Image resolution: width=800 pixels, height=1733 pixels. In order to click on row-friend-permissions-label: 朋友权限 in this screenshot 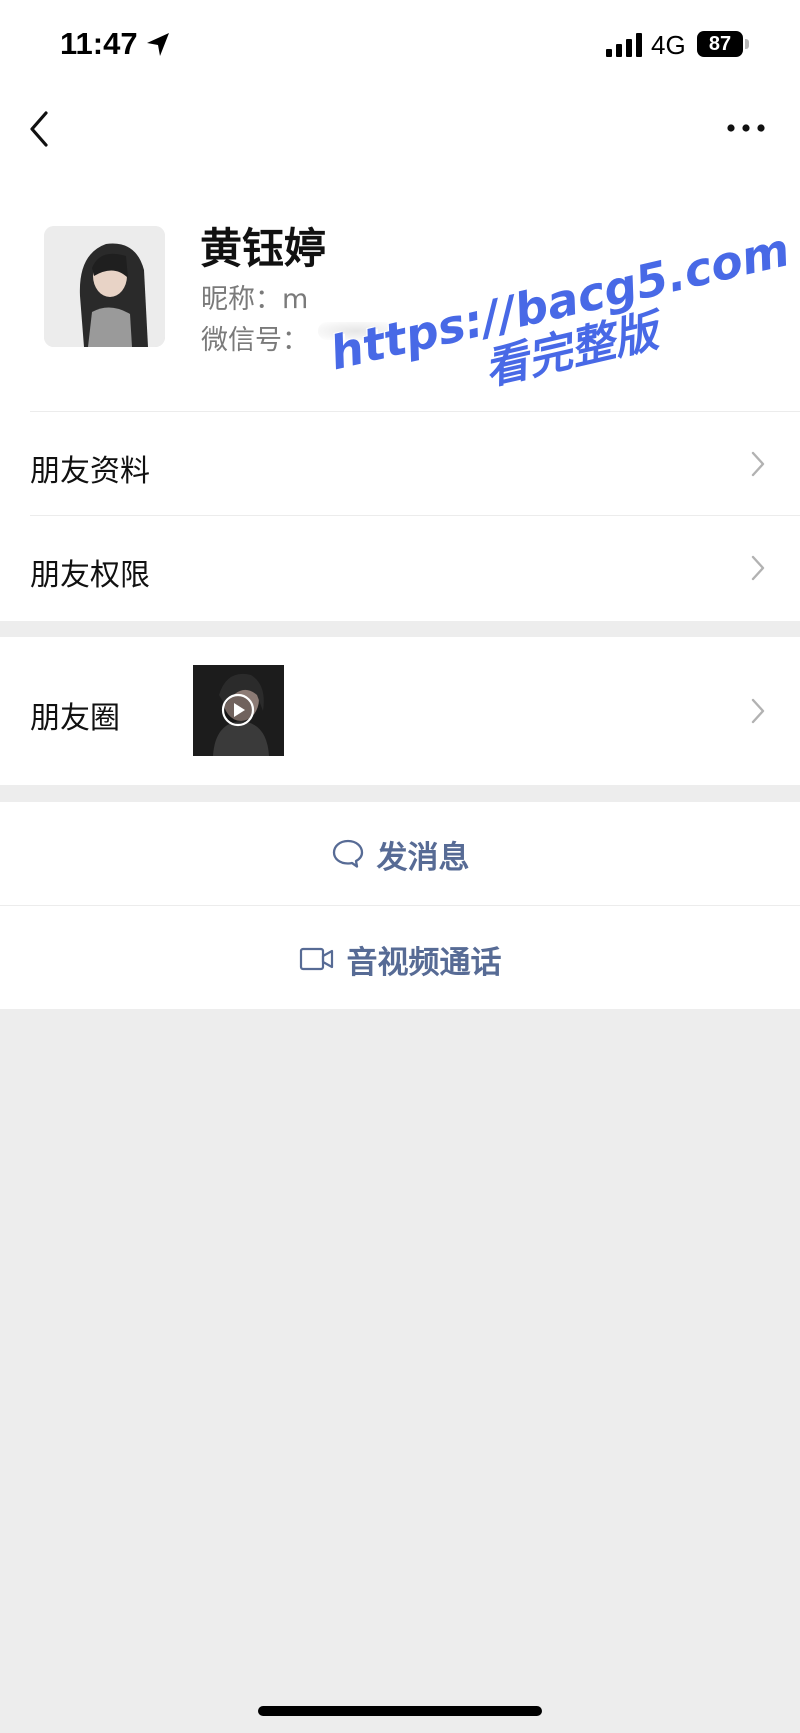, I will do `click(90, 575)`.